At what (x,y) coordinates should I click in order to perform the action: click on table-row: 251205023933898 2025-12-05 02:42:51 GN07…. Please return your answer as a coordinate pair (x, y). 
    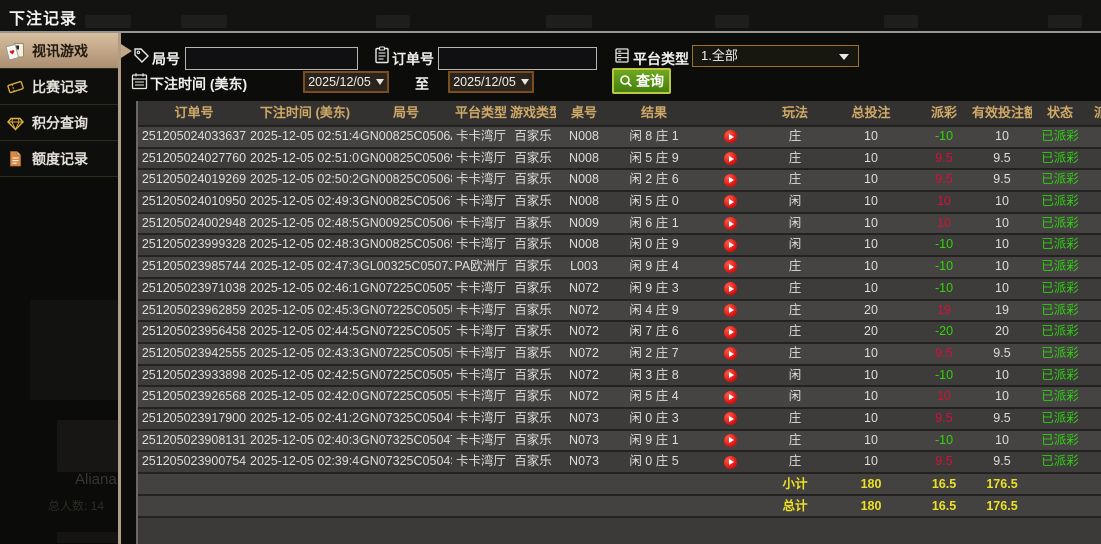
    Looking at the image, I should click on (619, 376).